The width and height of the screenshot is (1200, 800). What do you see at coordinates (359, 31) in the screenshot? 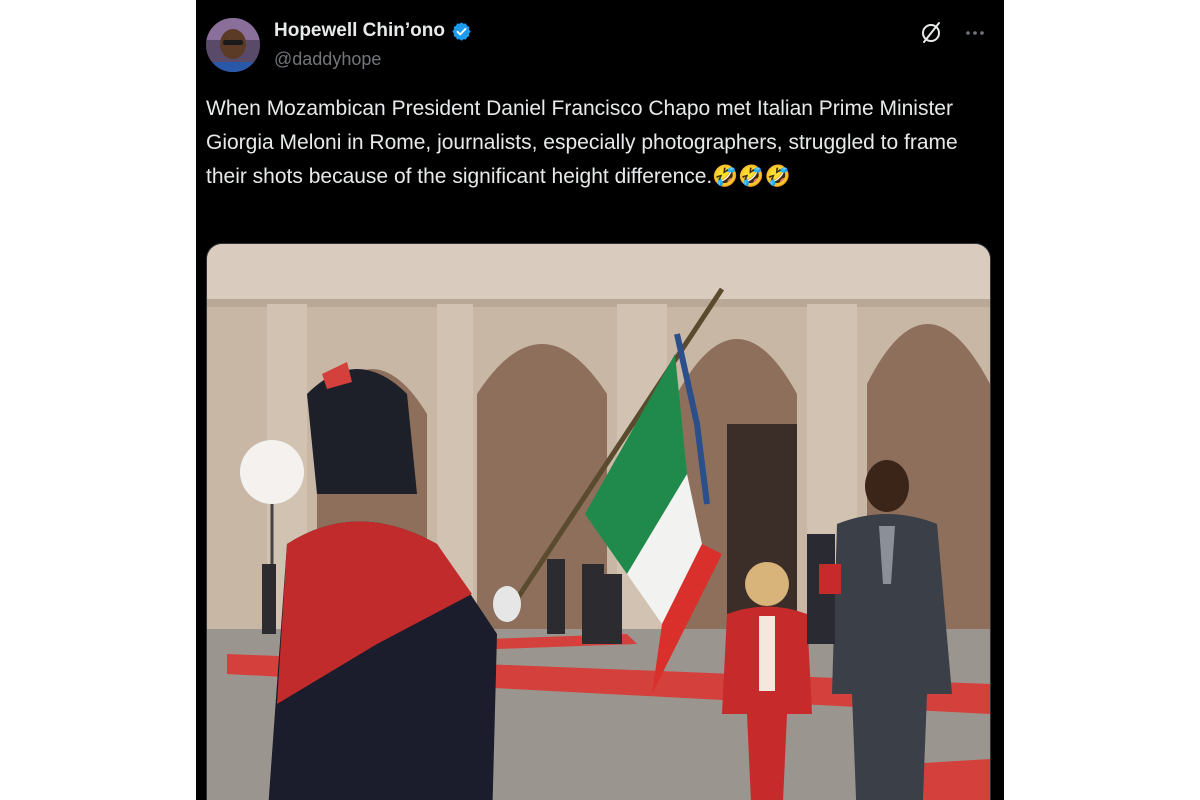
I see `author-name: Hopewell Chin’ono` at bounding box center [359, 31].